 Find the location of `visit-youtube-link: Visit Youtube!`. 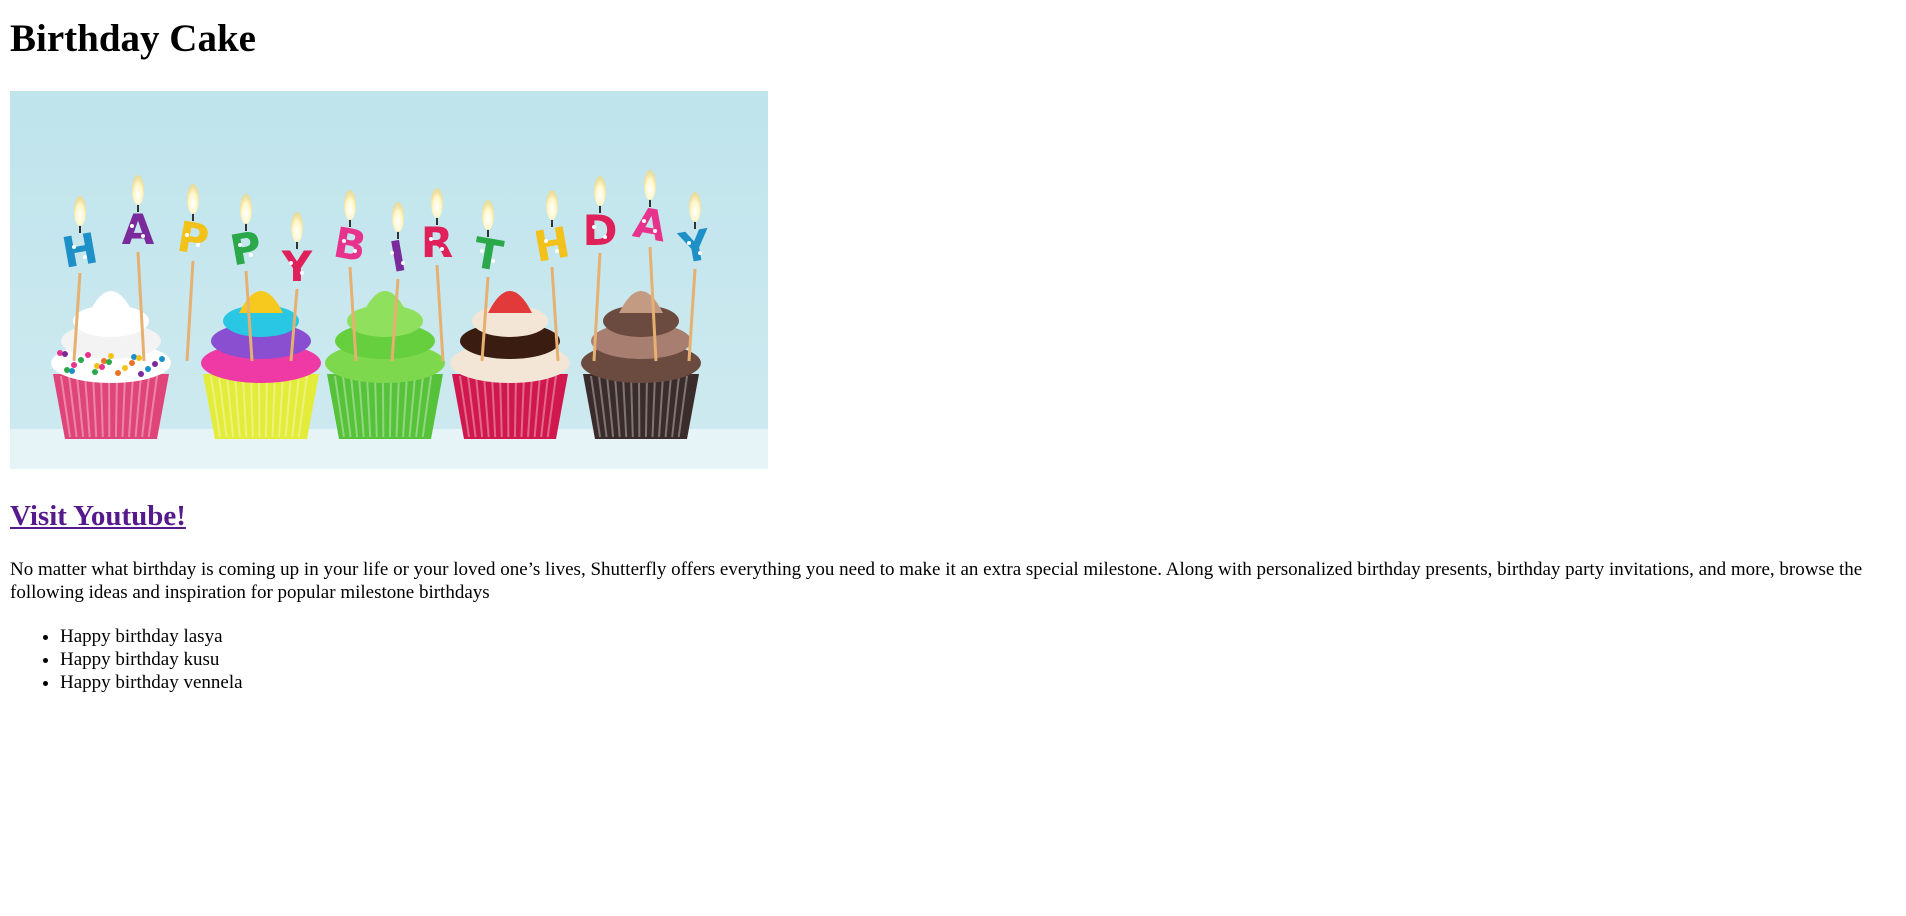

visit-youtube-link: Visit Youtube! is located at coordinates (98, 516).